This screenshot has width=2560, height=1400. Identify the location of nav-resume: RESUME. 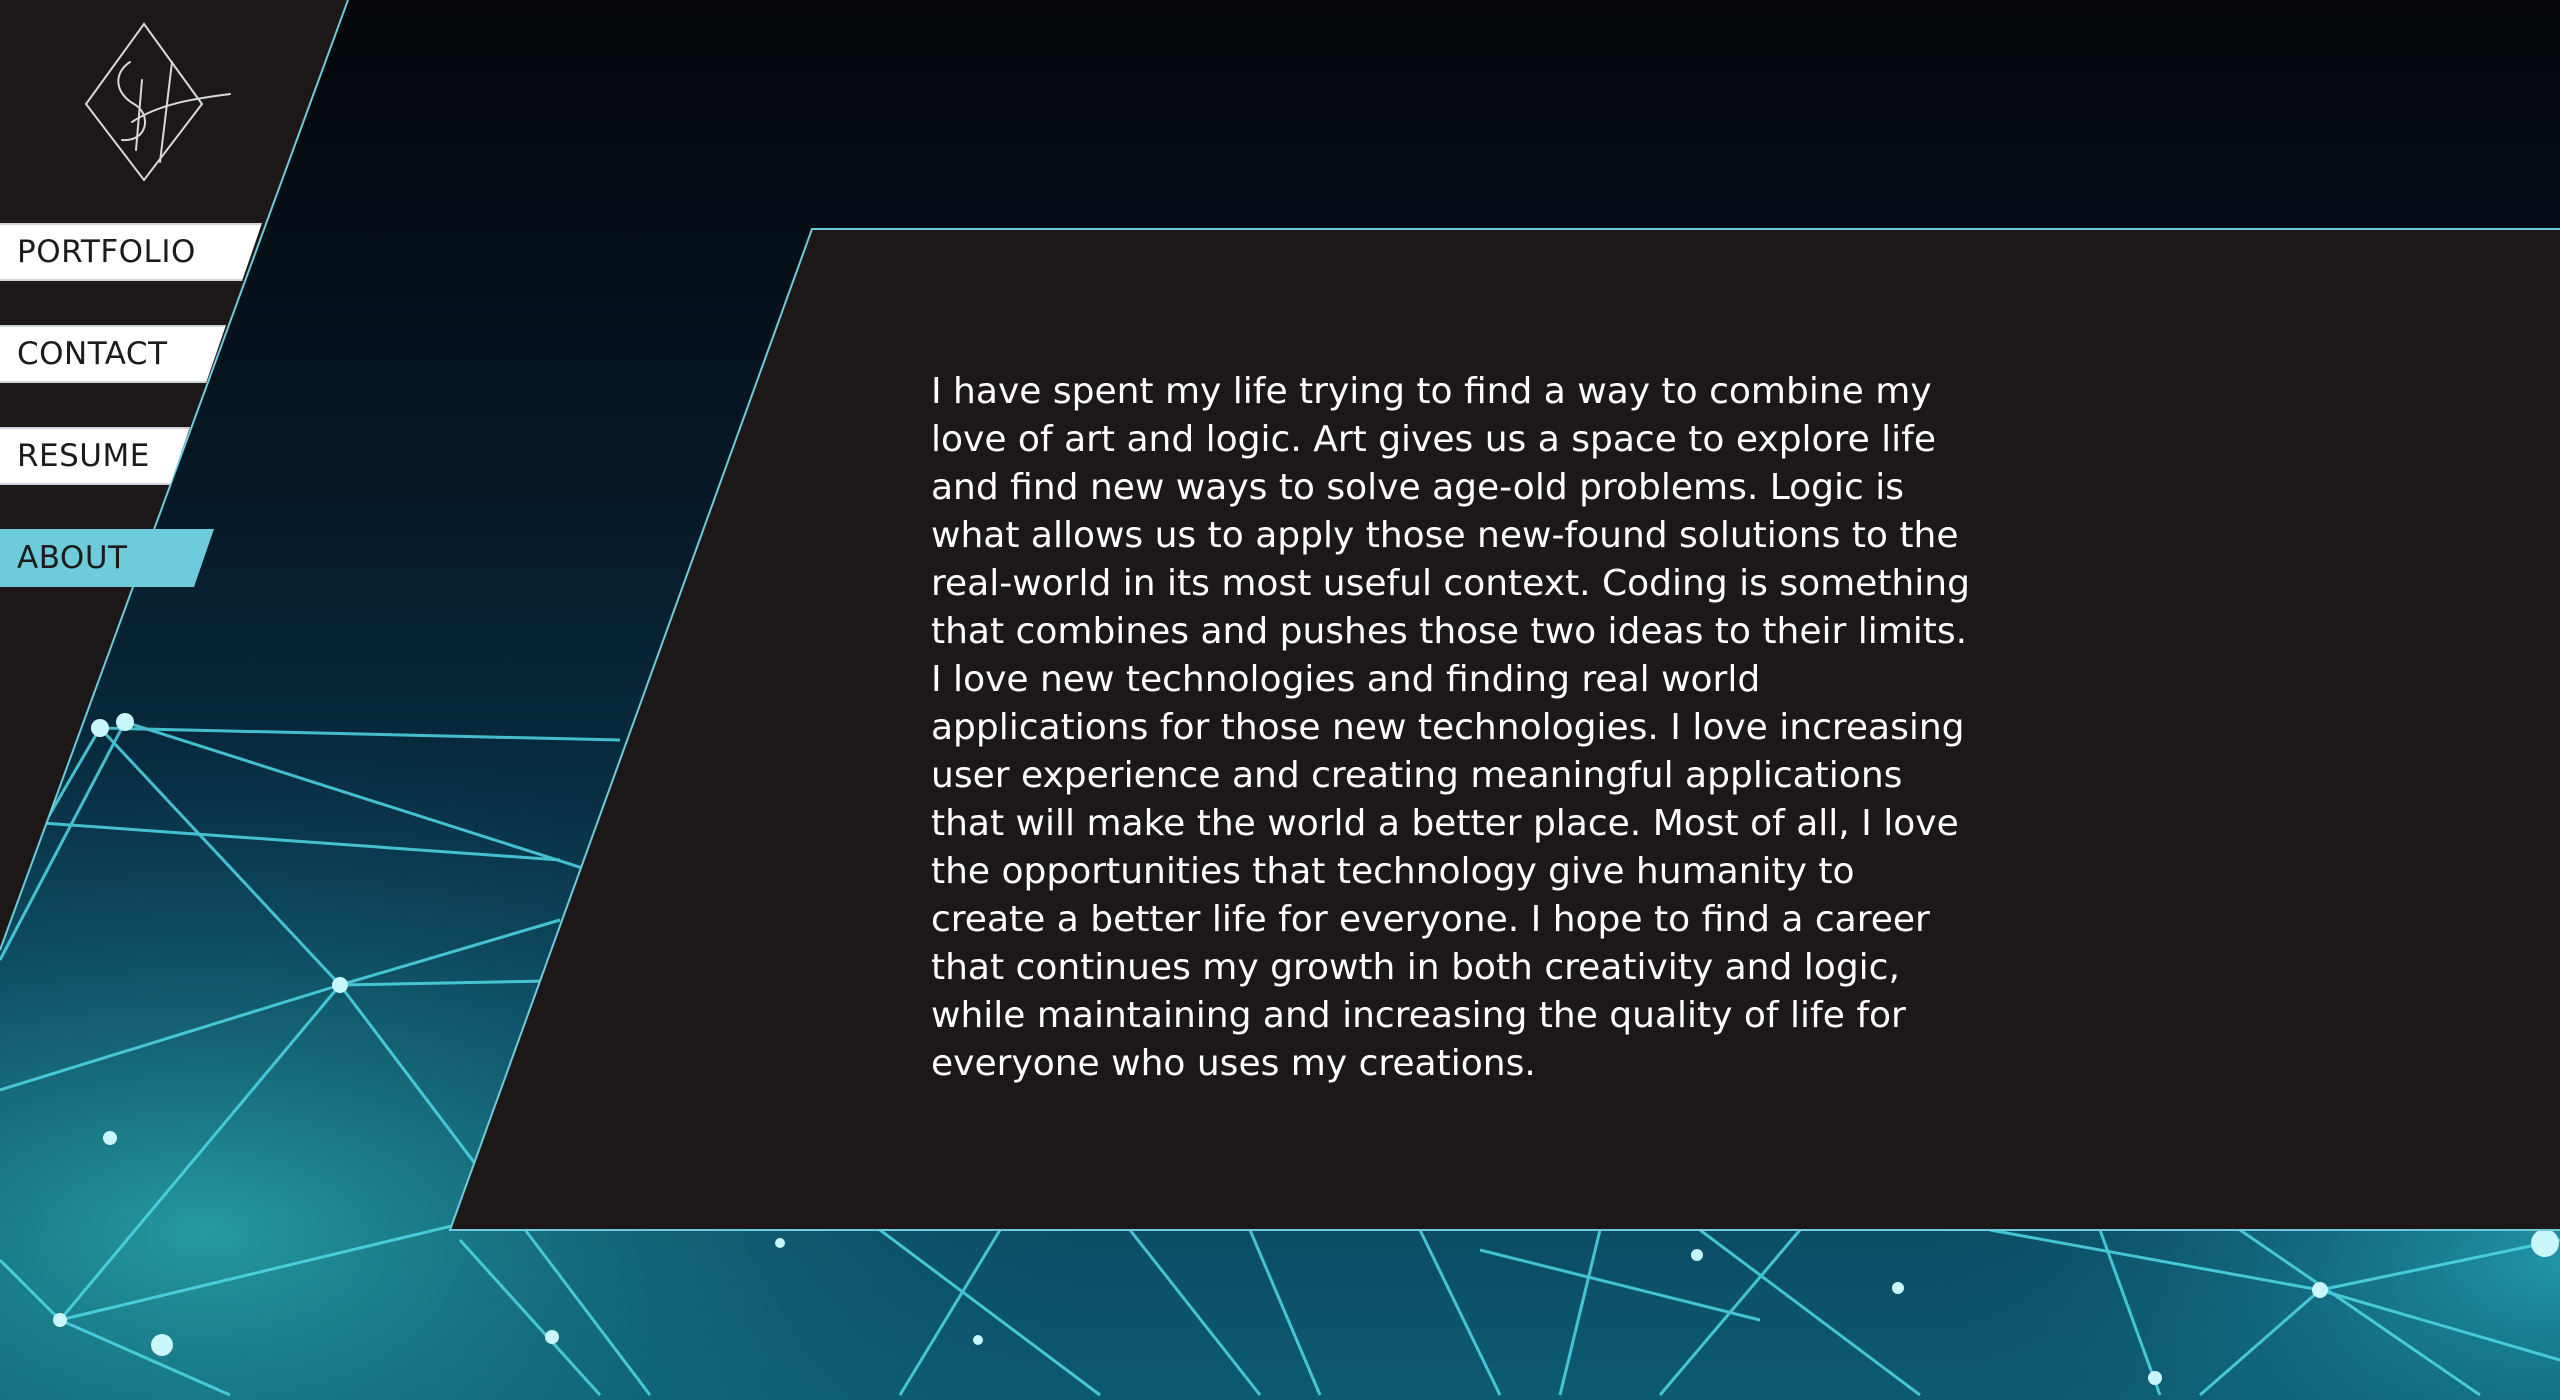
(95, 456).